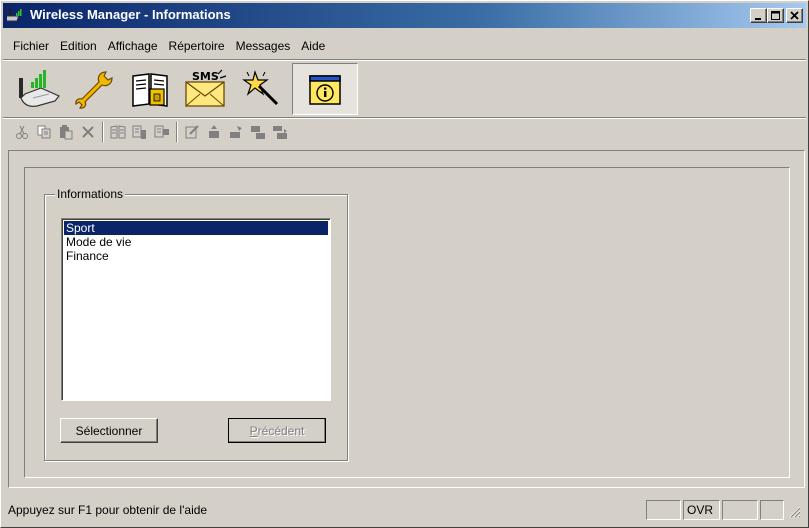 The width and height of the screenshot is (809, 528). Describe the element at coordinates (404, 118) in the screenshot. I see `toolbar-separator` at that location.